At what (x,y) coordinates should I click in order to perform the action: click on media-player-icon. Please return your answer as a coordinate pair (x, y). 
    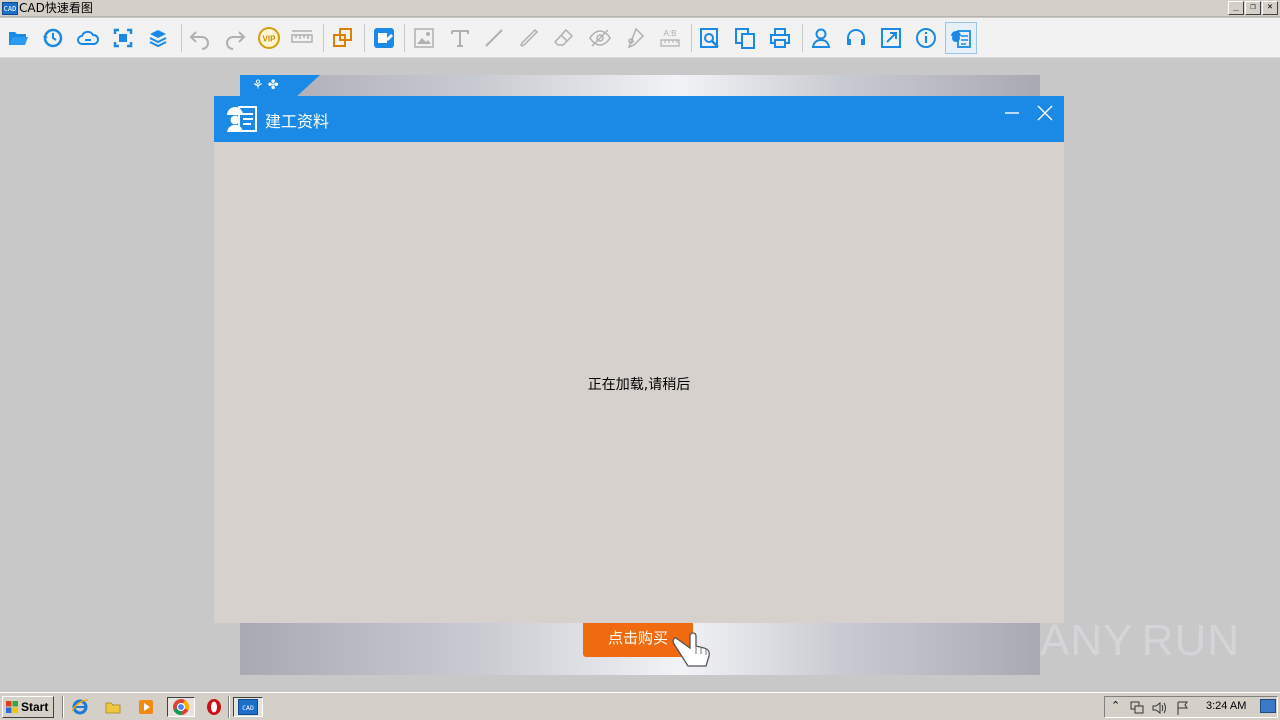
    Looking at the image, I should click on (146, 707).